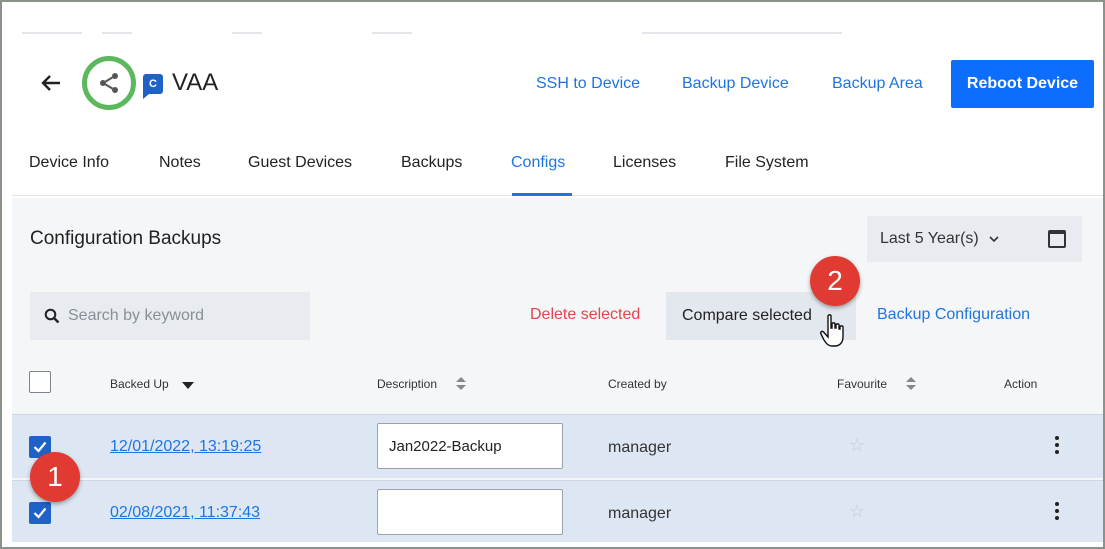 This screenshot has width=1105, height=549. I want to click on device-type-icon: C, so click(153, 86).